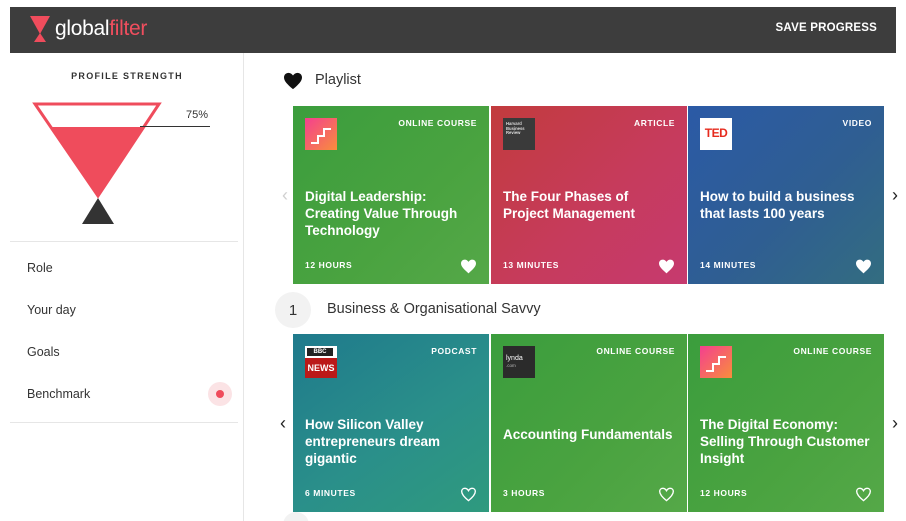 The image size is (906, 521). I want to click on playlist-prev-arrow: ‹, so click(285, 195).